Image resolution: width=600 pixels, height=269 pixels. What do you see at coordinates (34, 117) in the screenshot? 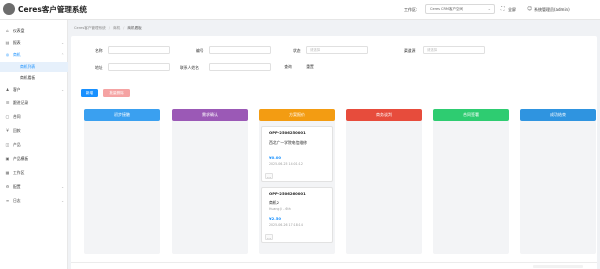
I see `sidebar-item-contract: ▢ 合同` at bounding box center [34, 117].